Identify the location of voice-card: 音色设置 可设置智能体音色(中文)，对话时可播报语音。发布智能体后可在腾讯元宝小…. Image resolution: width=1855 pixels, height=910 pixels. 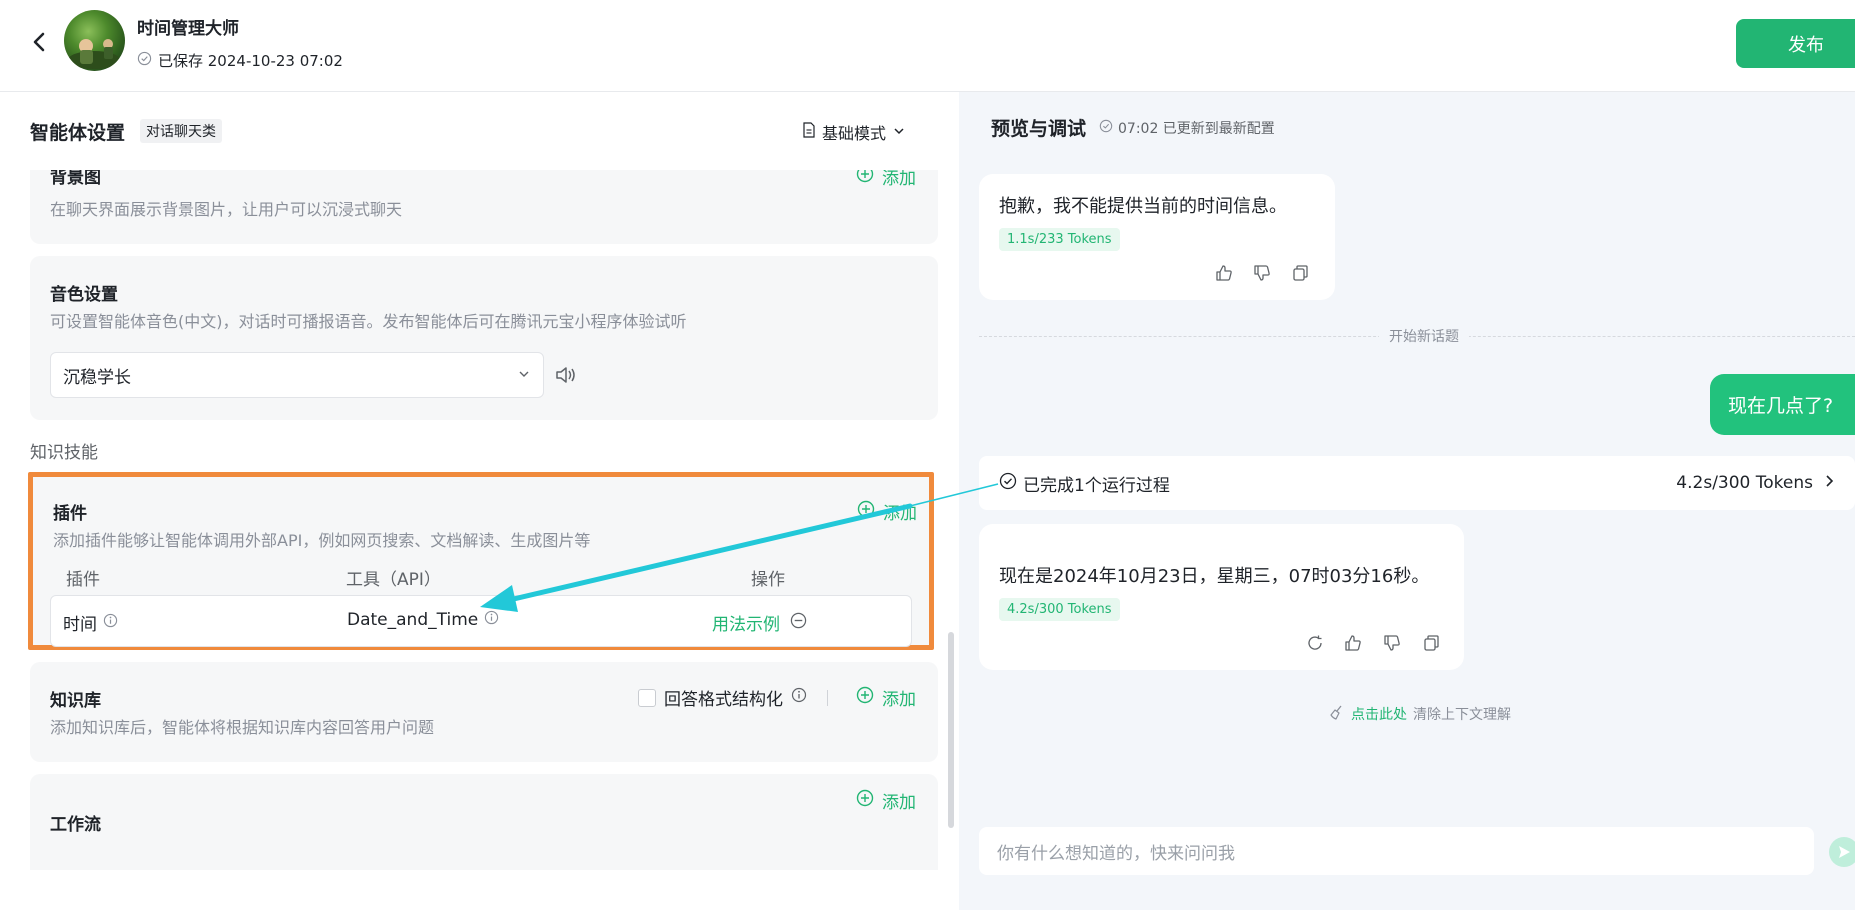
(484, 338).